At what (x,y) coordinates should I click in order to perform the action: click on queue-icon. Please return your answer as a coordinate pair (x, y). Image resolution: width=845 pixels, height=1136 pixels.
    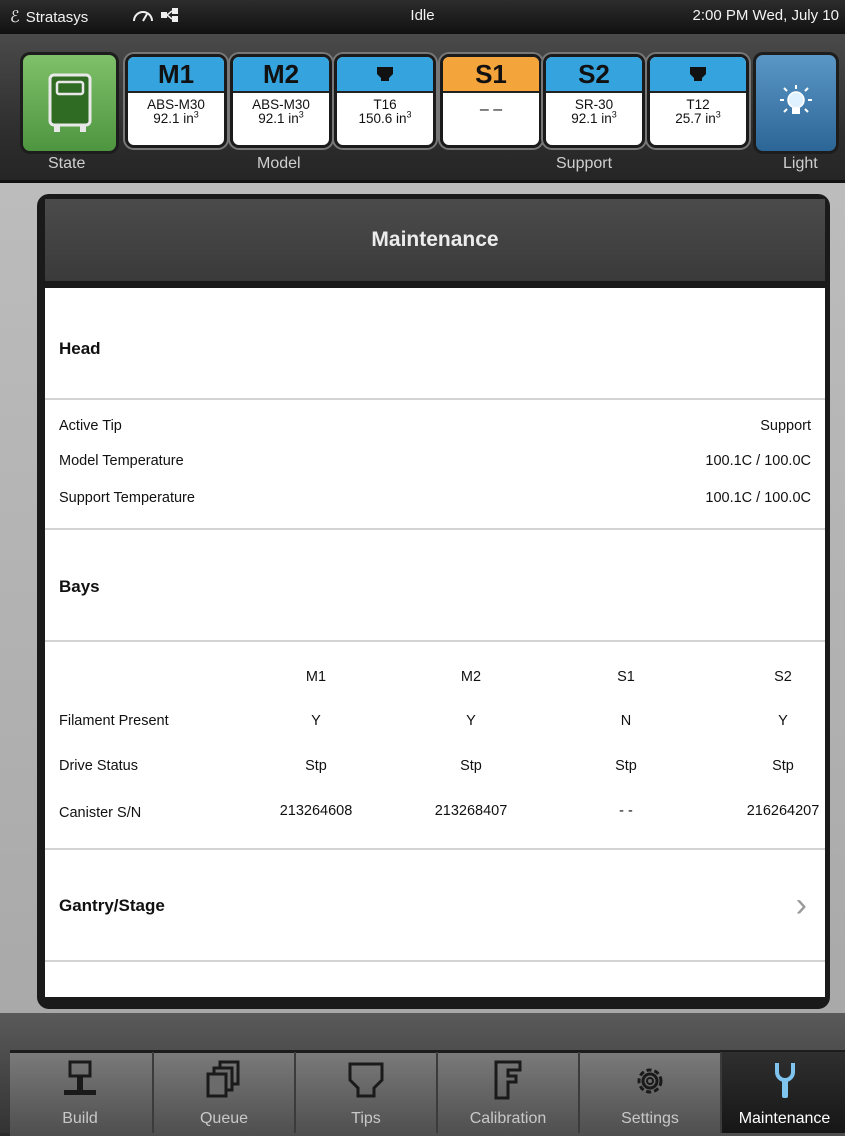
    Looking at the image, I should click on (223, 1079).